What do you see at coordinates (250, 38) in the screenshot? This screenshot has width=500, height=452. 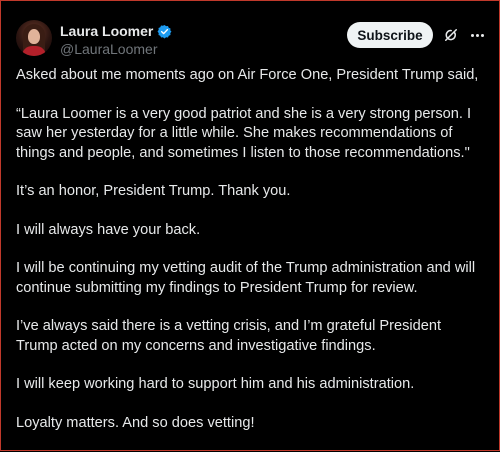 I see `post-header: Laura Loomer @LauraLoomer Subscribe` at bounding box center [250, 38].